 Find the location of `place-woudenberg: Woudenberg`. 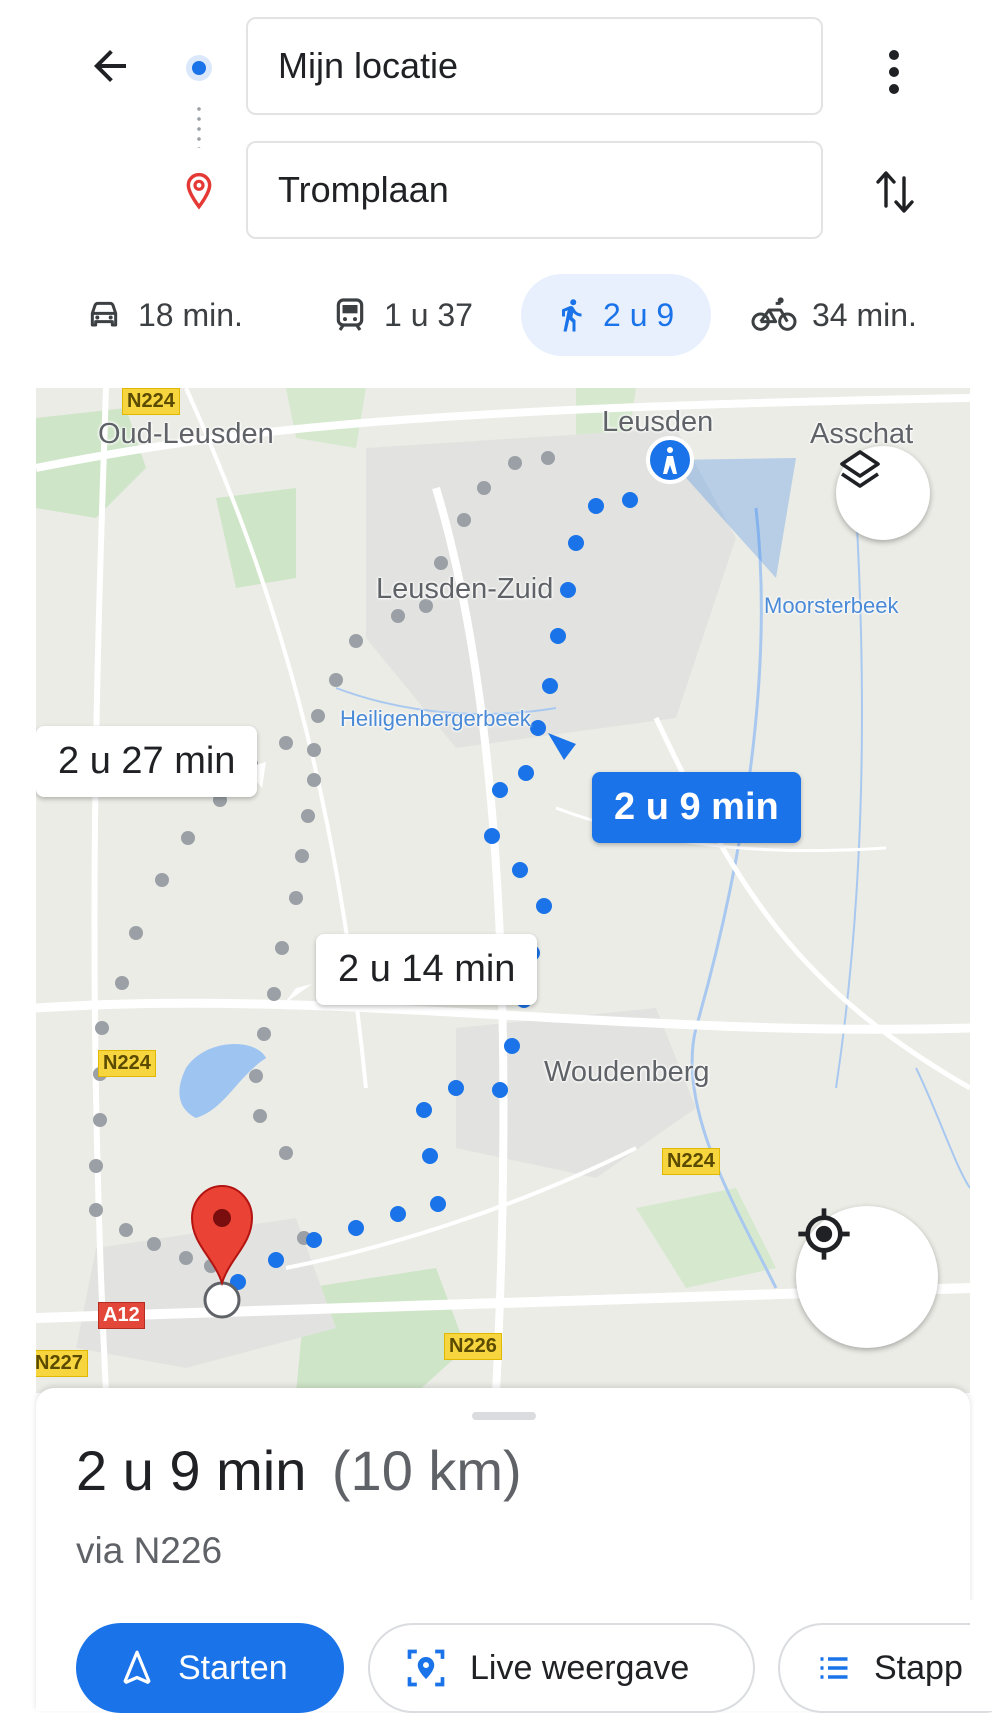

place-woudenberg: Woudenberg is located at coordinates (627, 1072).